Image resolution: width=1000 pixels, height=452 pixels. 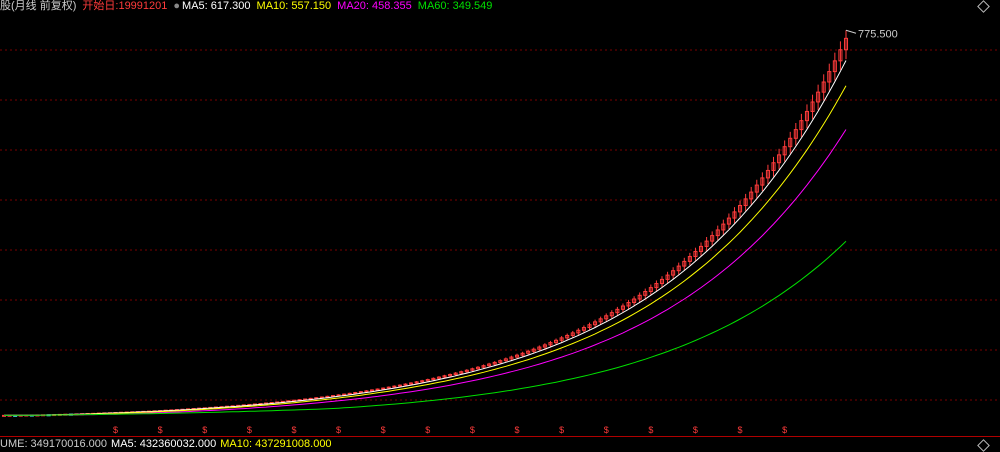 I want to click on max-arrow, so click(x=851, y=31).